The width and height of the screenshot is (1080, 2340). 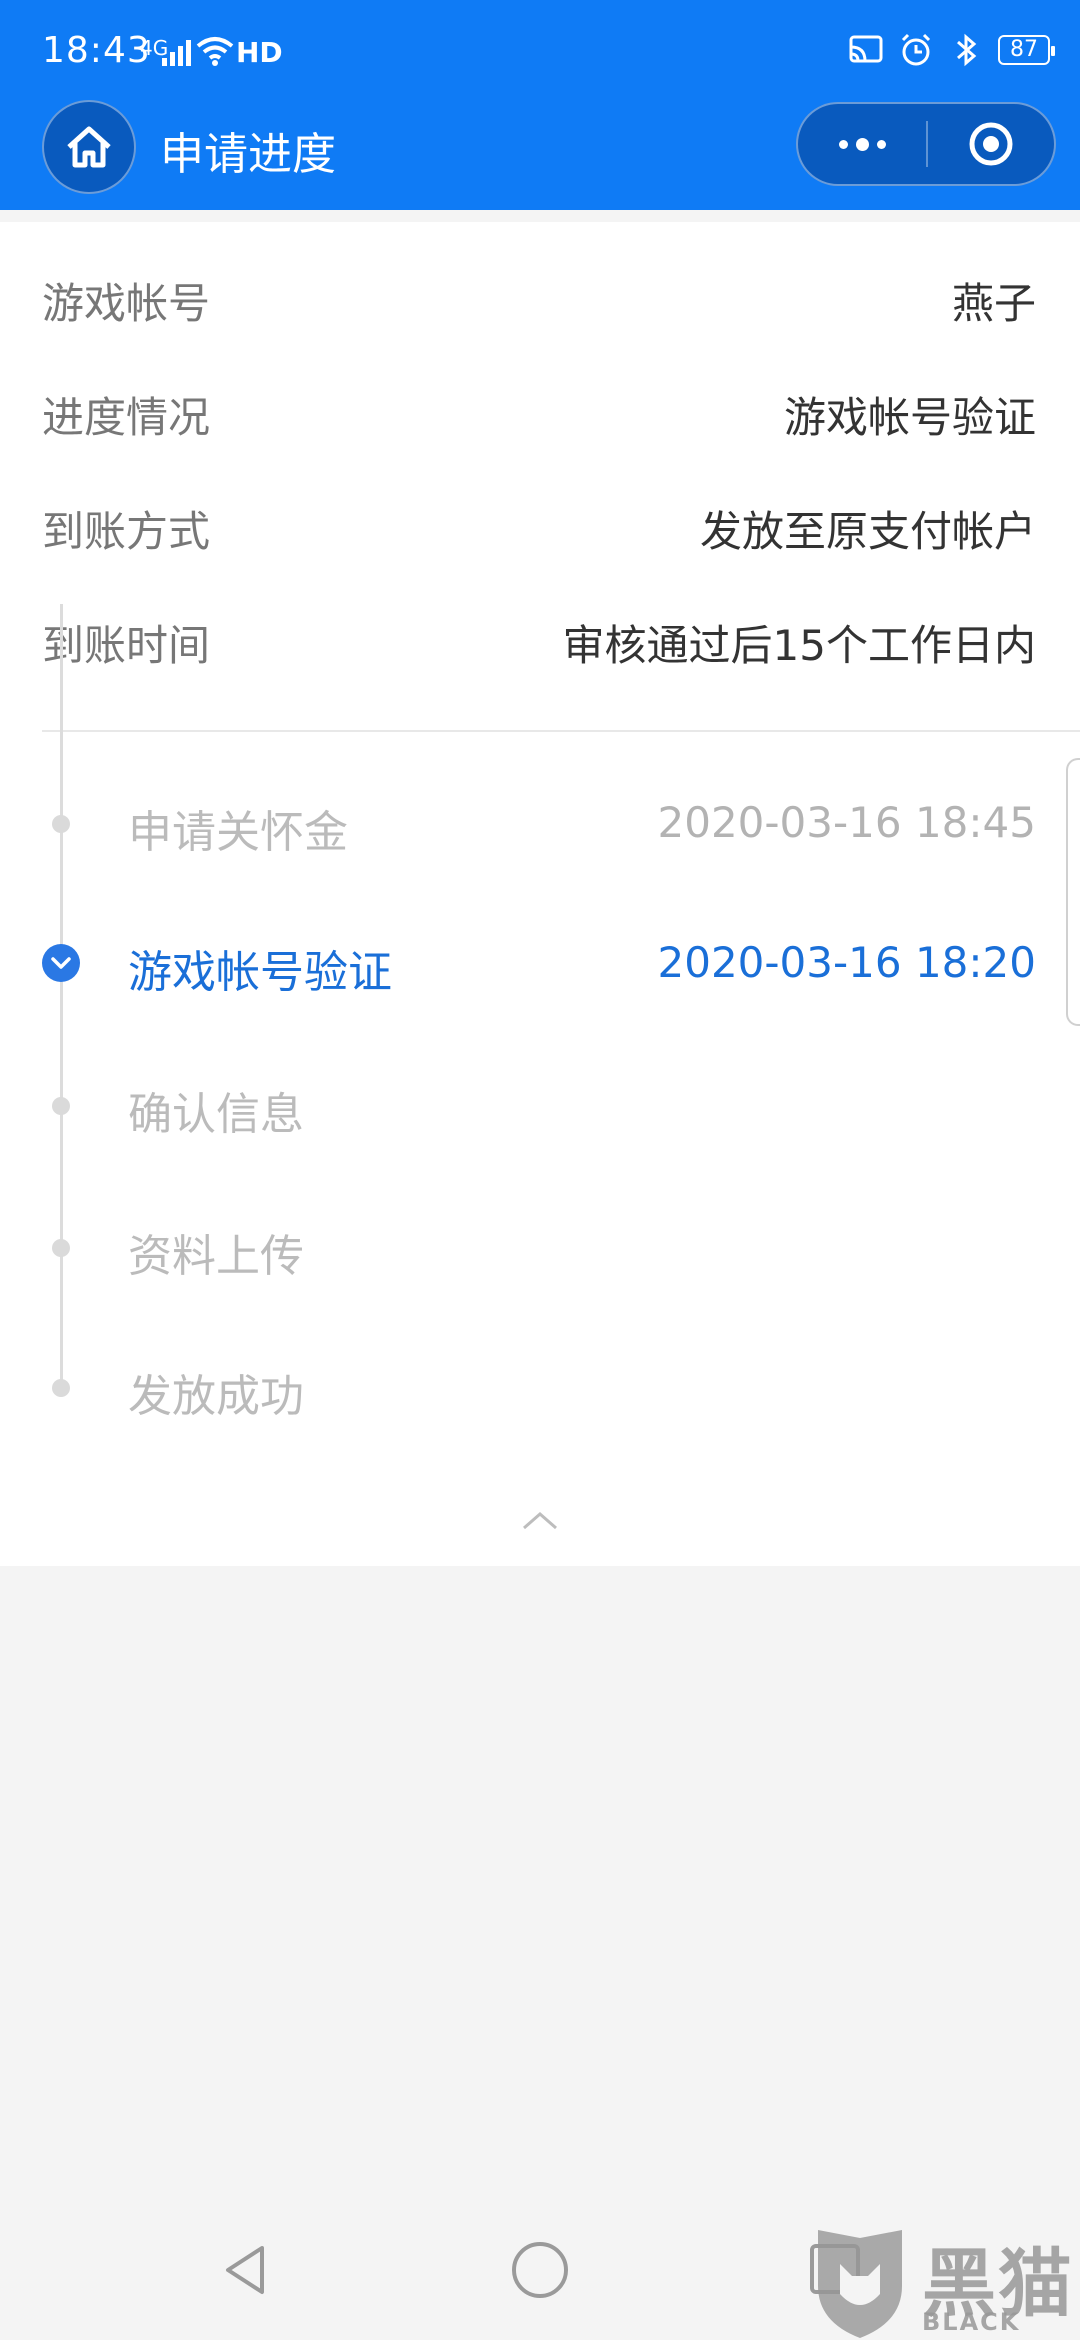 I want to click on step-name: 游戏帐号验证, so click(x=260, y=972).